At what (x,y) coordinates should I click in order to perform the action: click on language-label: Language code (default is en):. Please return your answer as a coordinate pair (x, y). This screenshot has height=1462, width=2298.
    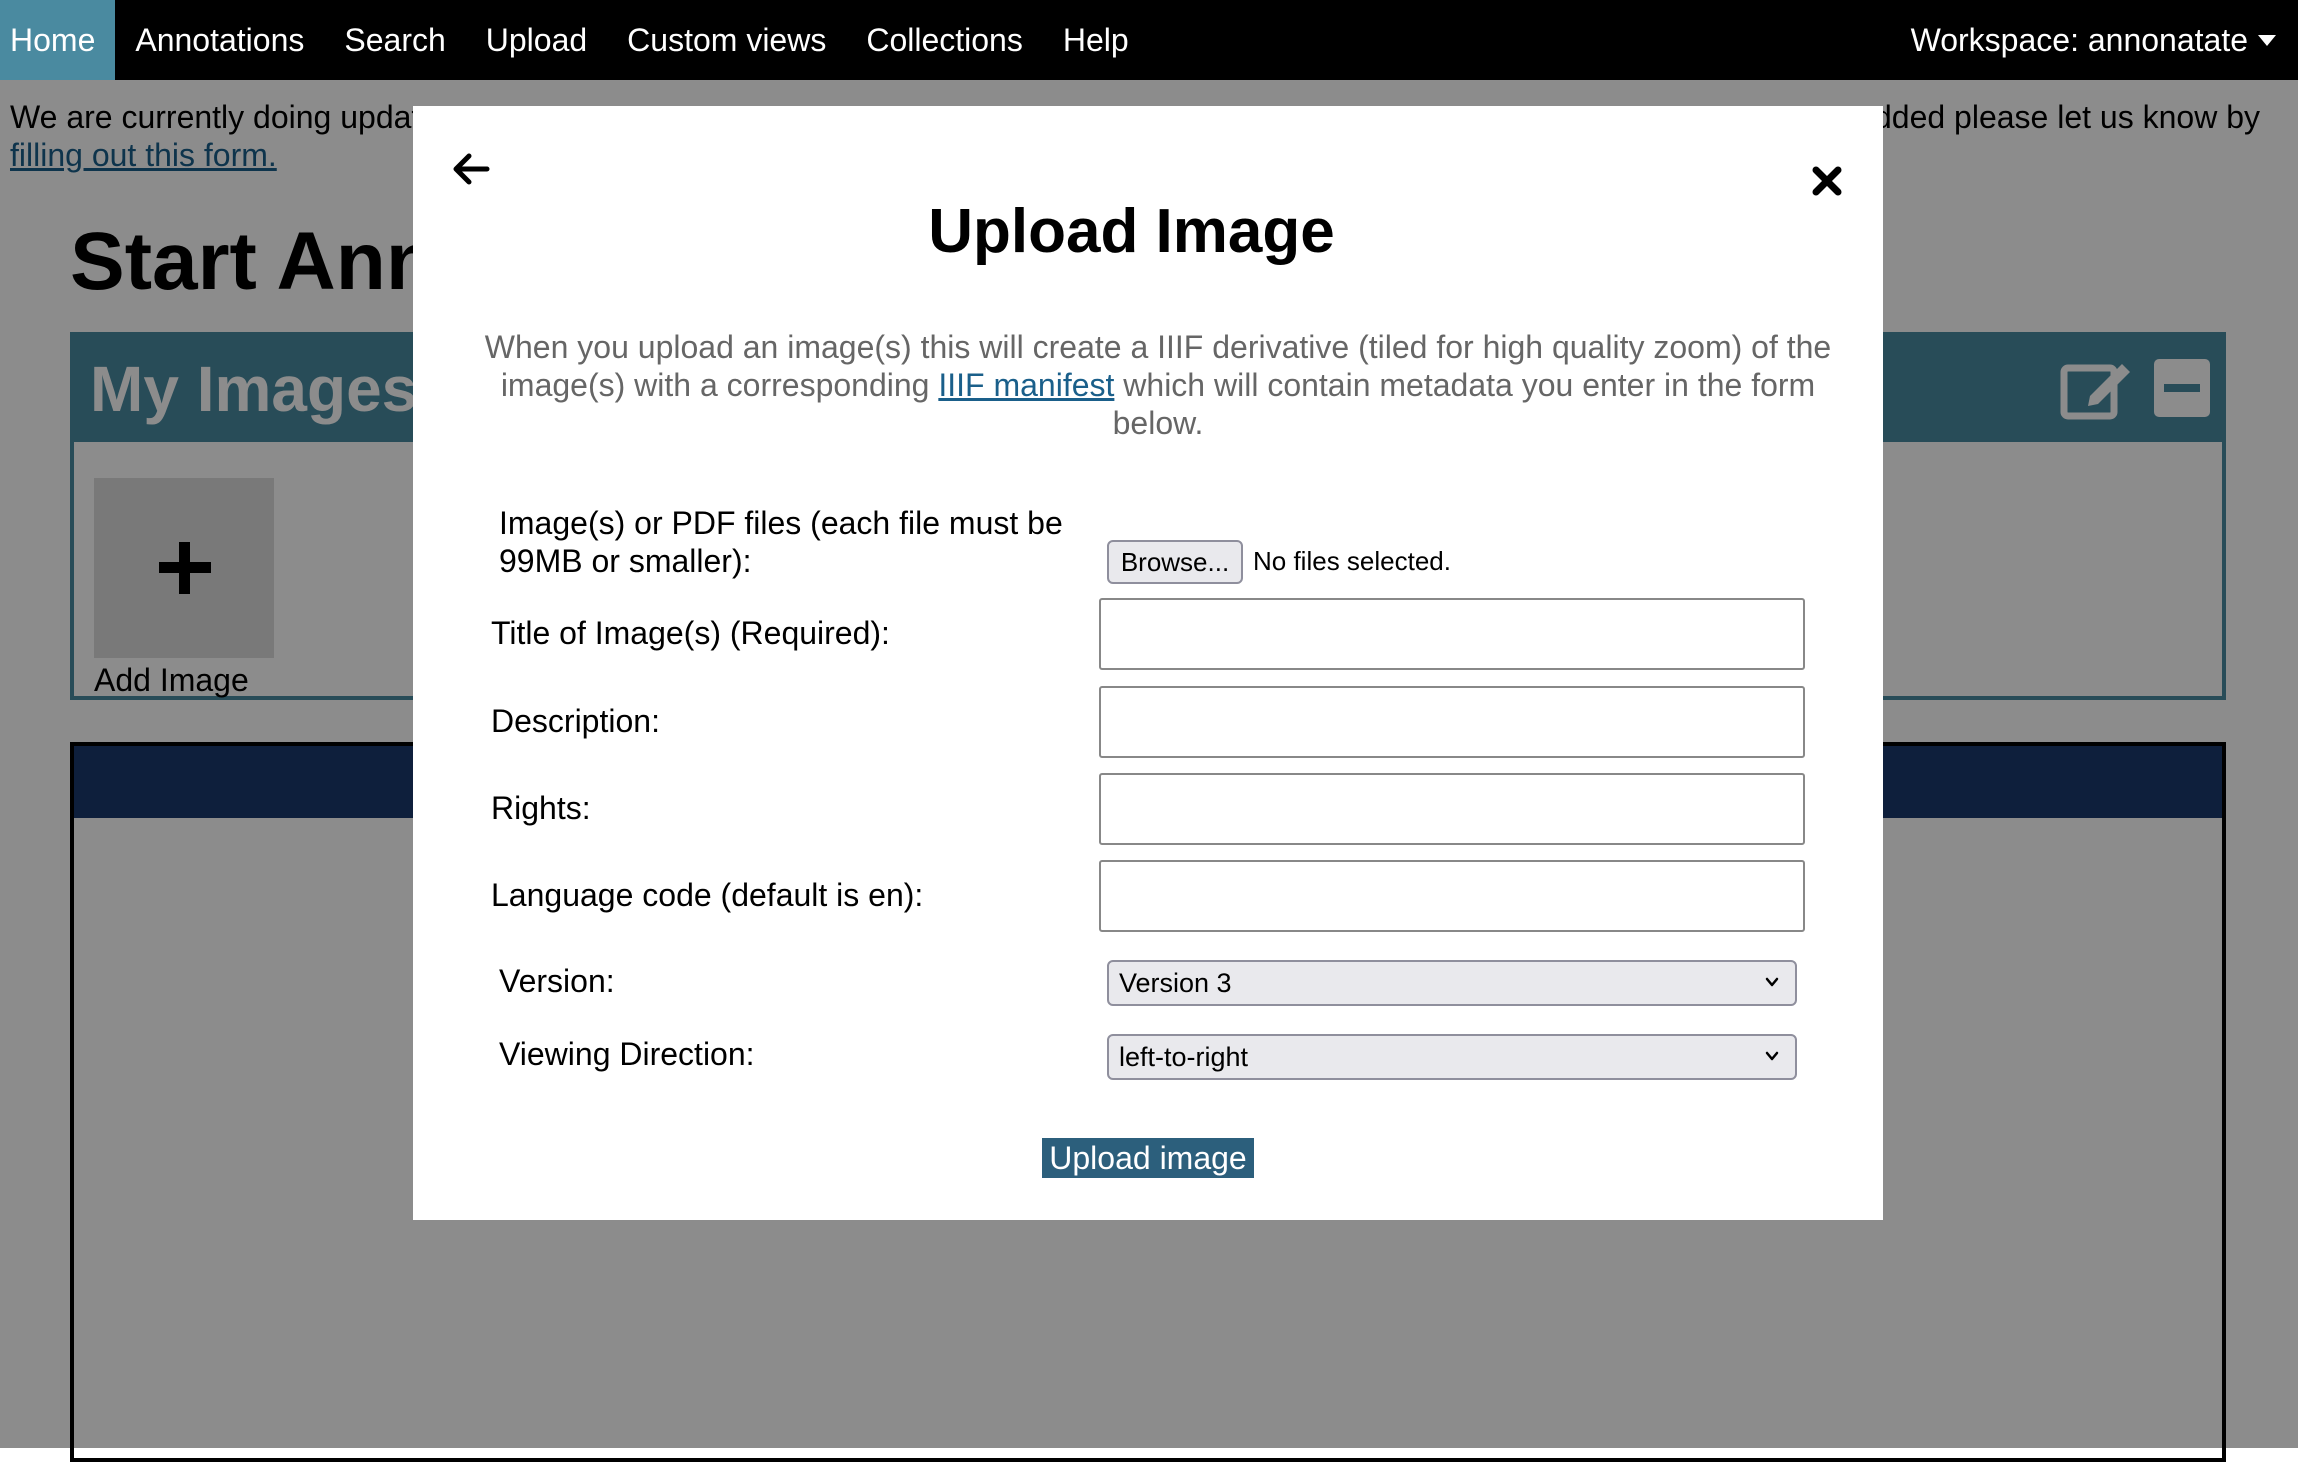
    Looking at the image, I should click on (707, 895).